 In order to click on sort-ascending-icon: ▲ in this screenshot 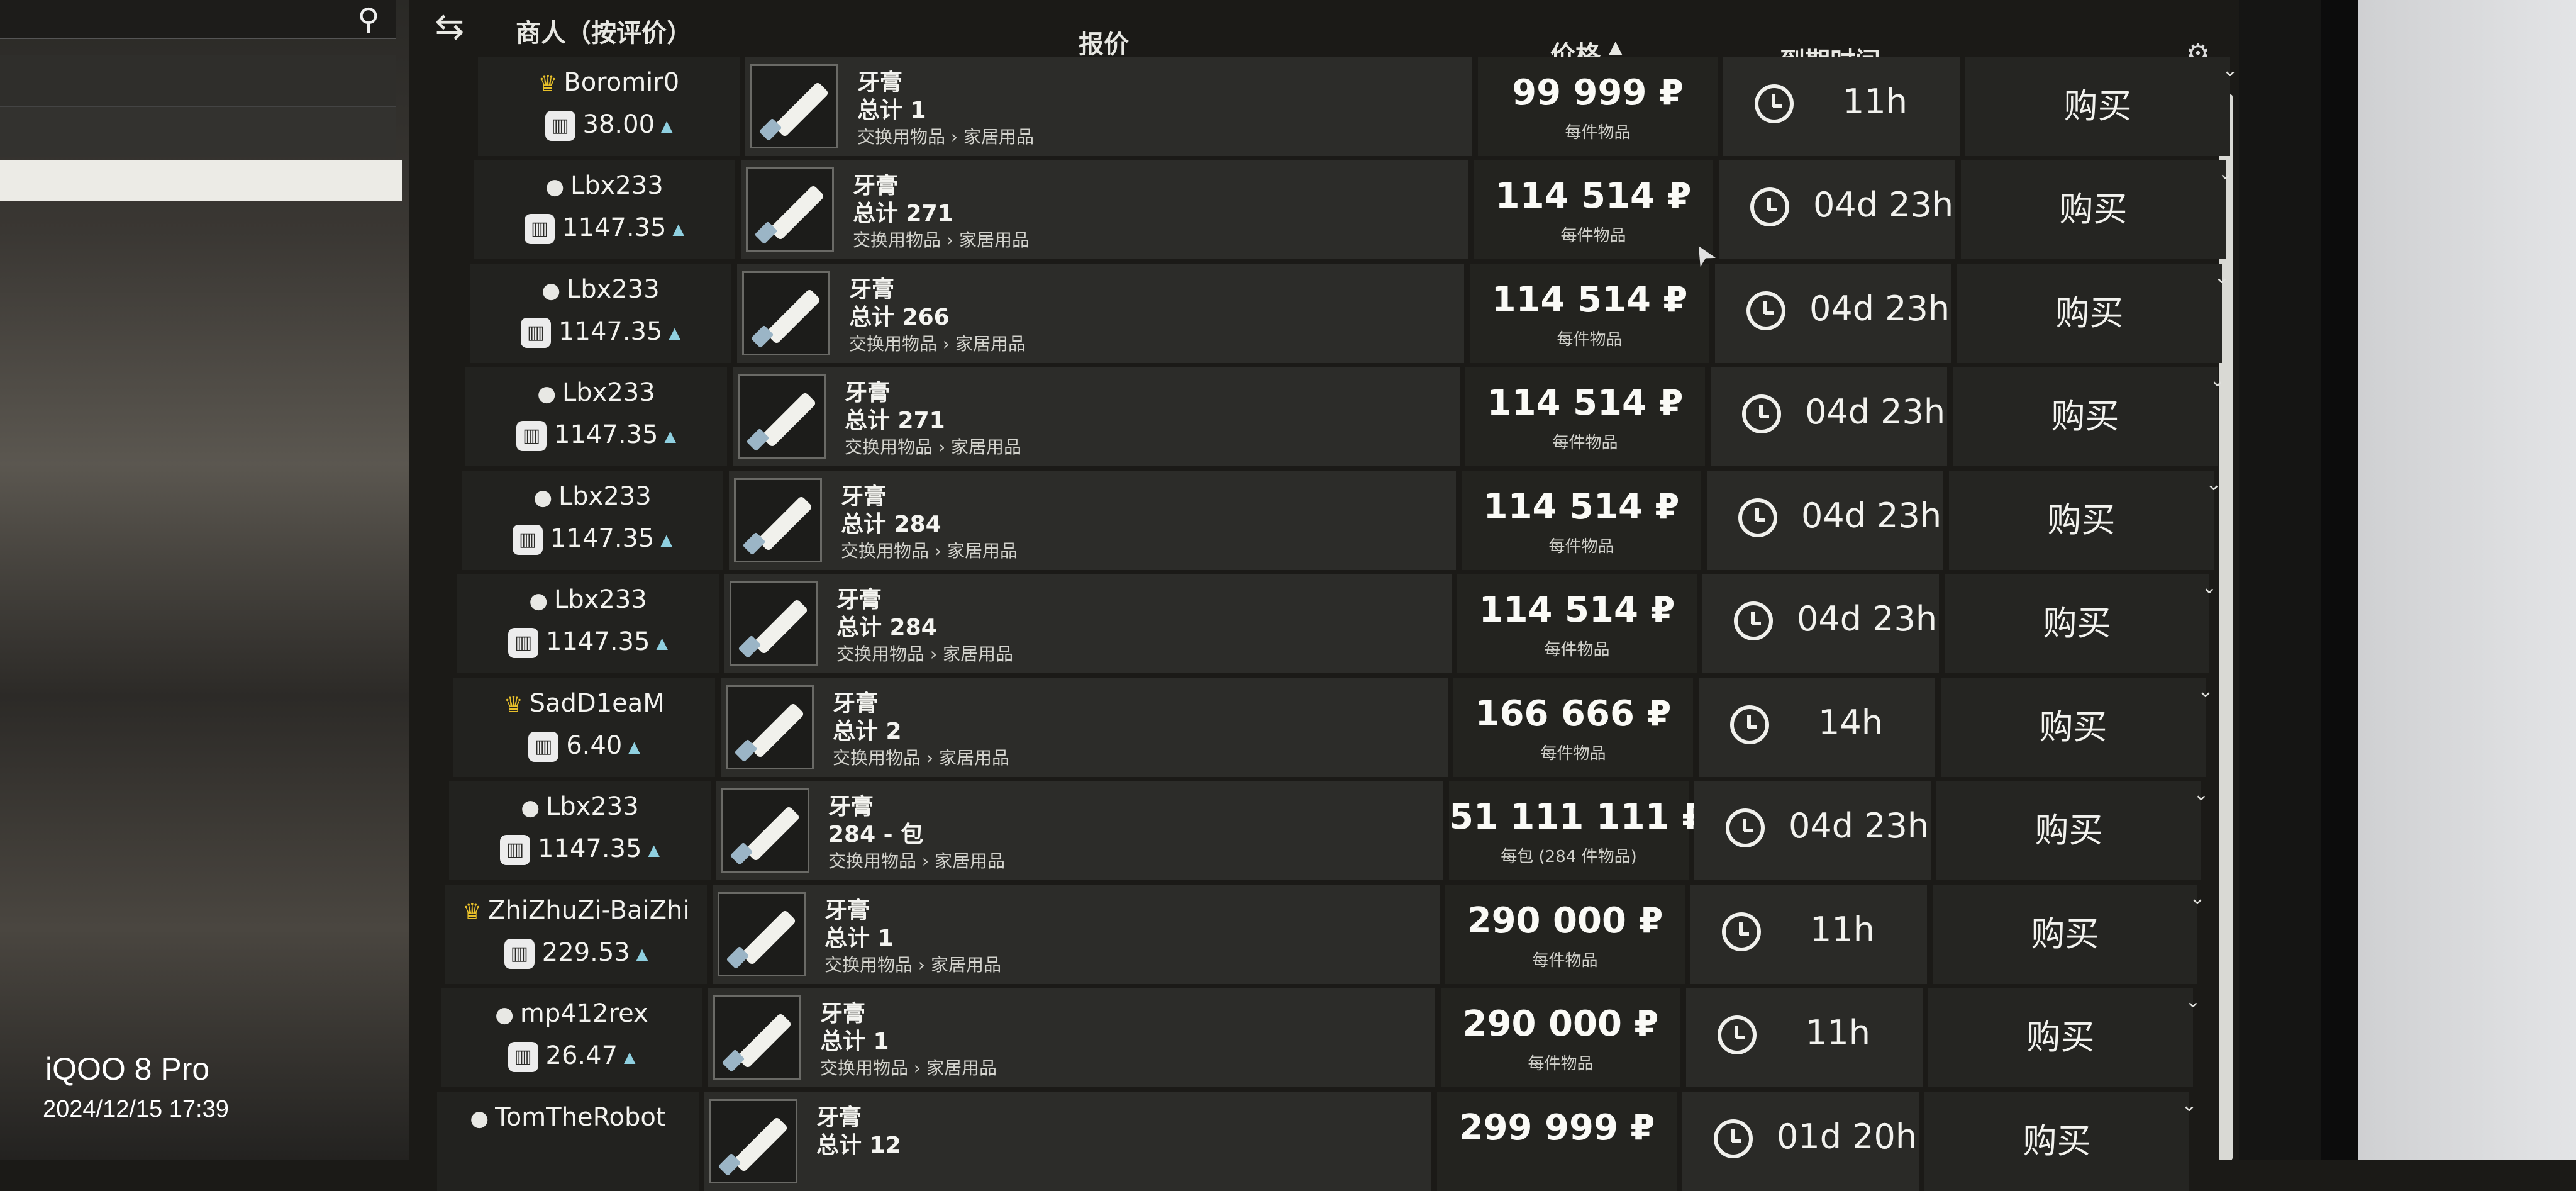, I will do `click(1616, 46)`.